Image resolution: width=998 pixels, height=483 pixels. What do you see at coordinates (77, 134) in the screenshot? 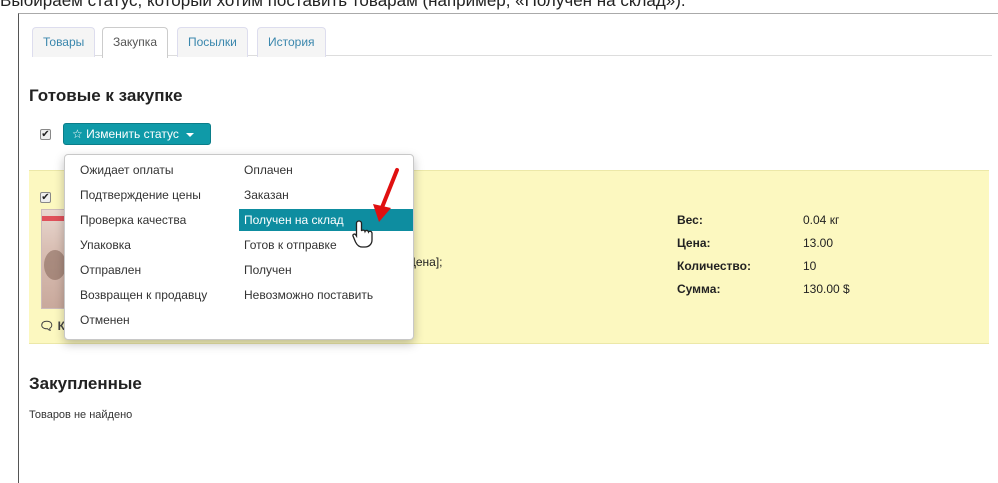
I see `star-outline-icon: ☆` at bounding box center [77, 134].